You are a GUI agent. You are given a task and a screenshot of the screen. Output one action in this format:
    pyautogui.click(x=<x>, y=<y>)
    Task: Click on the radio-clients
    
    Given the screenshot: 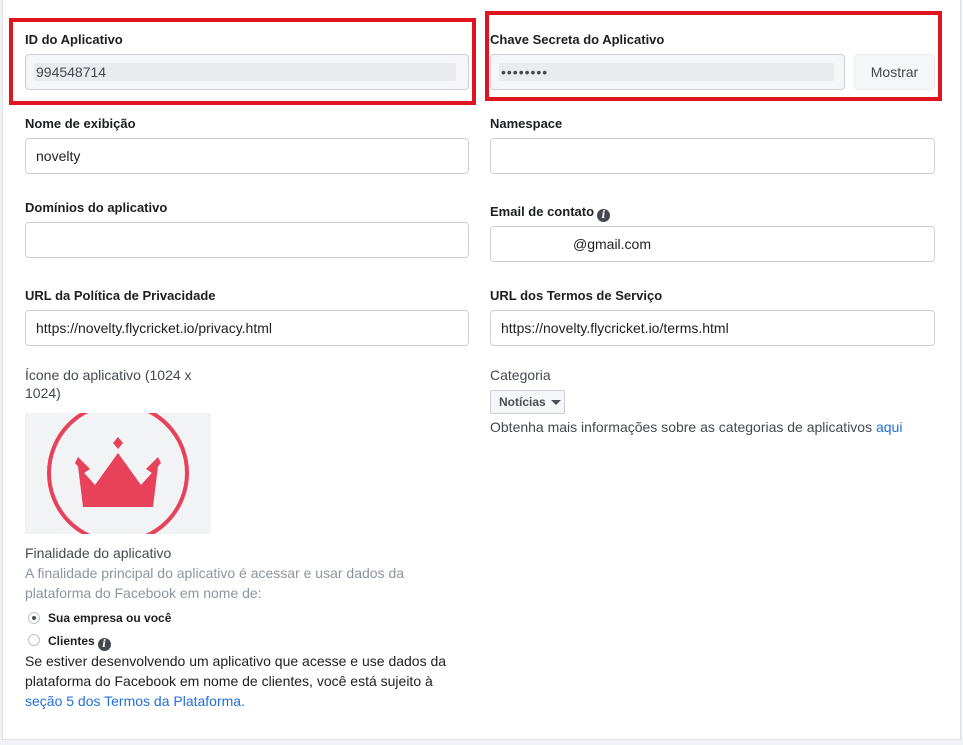 What is the action you would take?
    pyautogui.click(x=34, y=640)
    